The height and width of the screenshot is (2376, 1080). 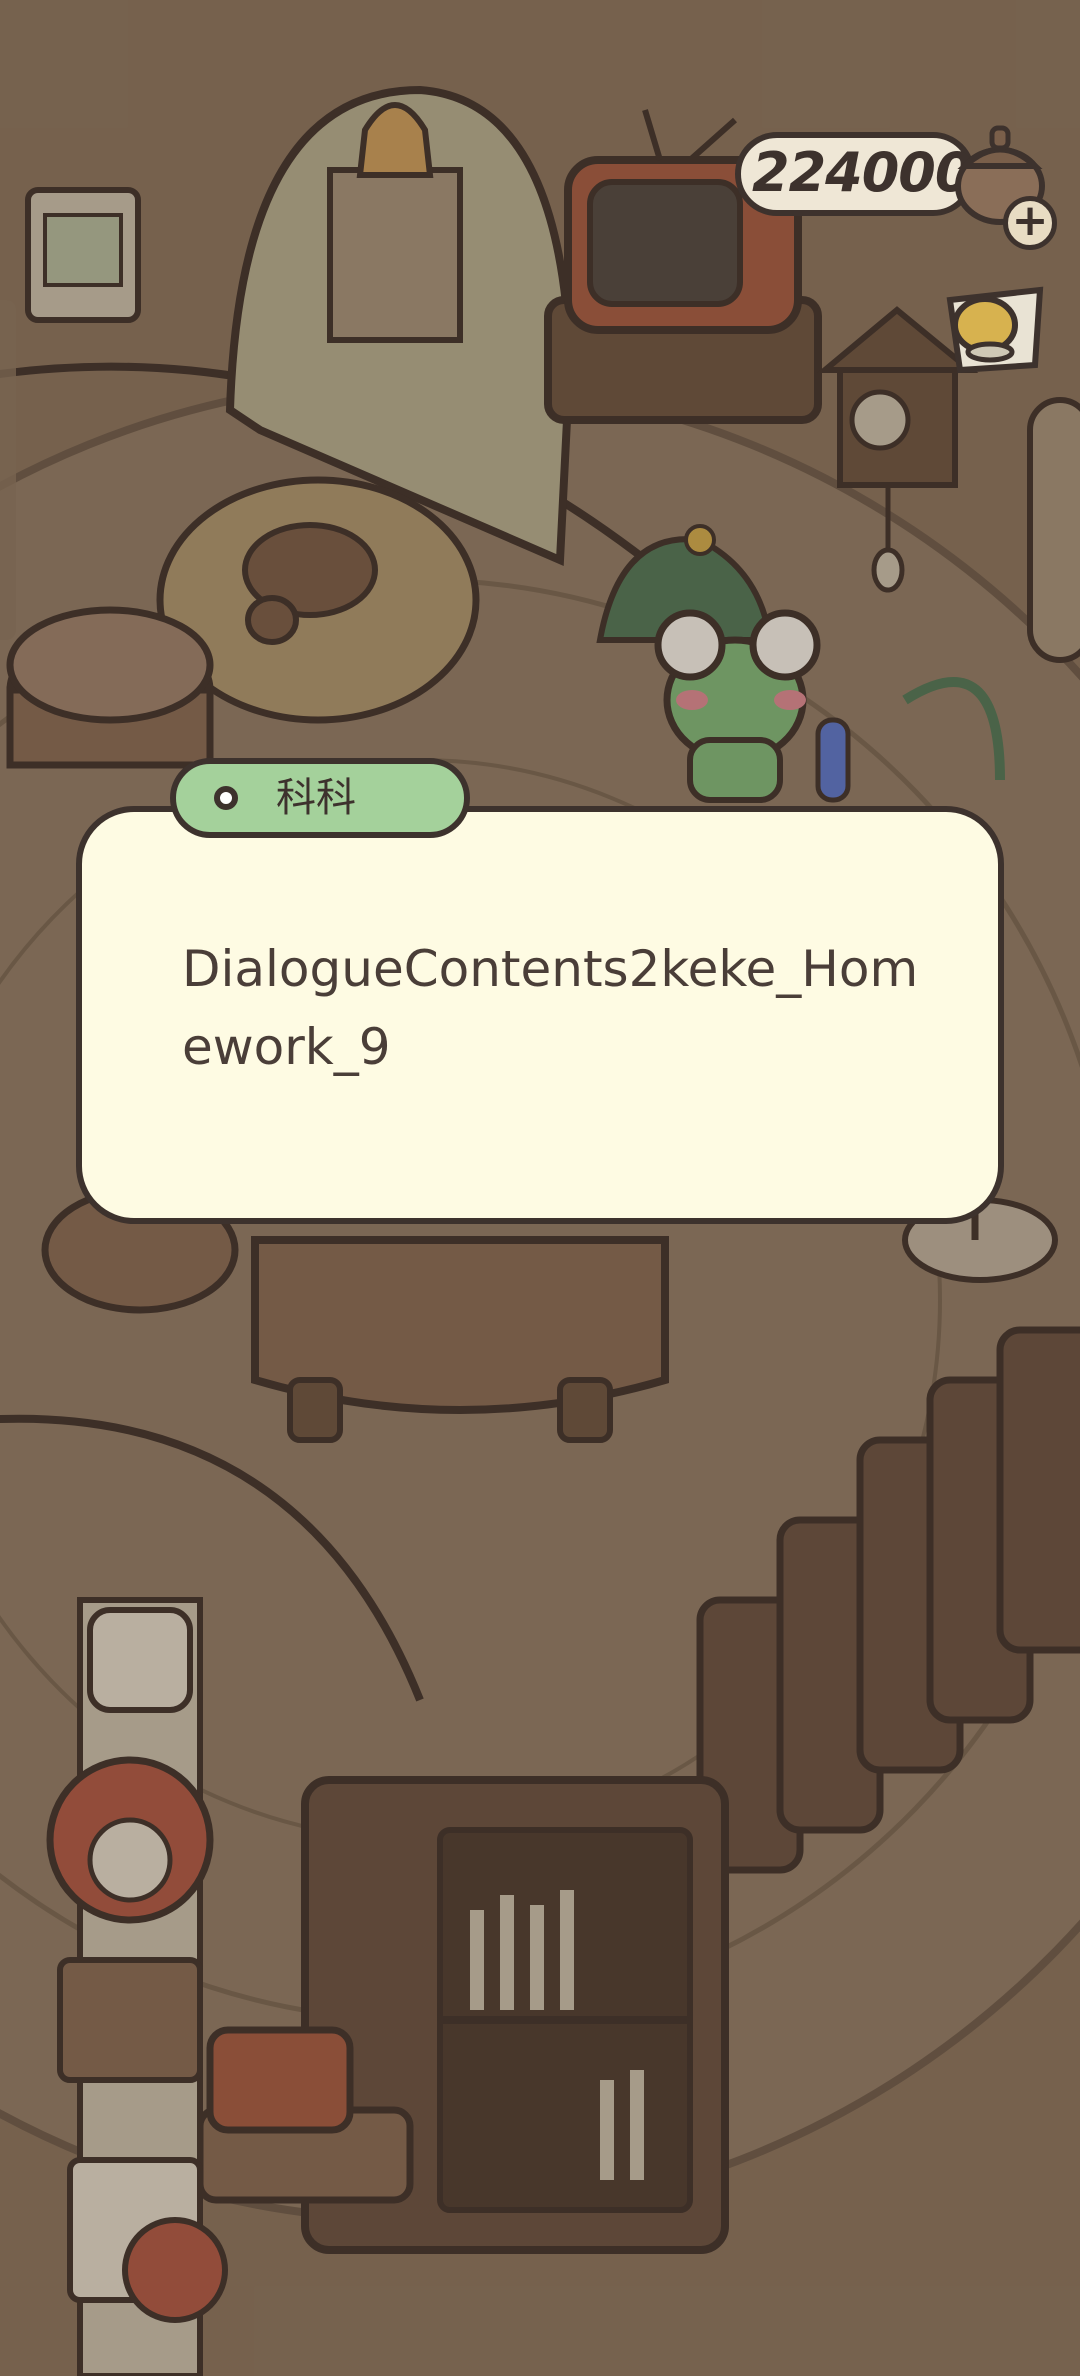 I want to click on mail-icon, so click(x=140, y=1660).